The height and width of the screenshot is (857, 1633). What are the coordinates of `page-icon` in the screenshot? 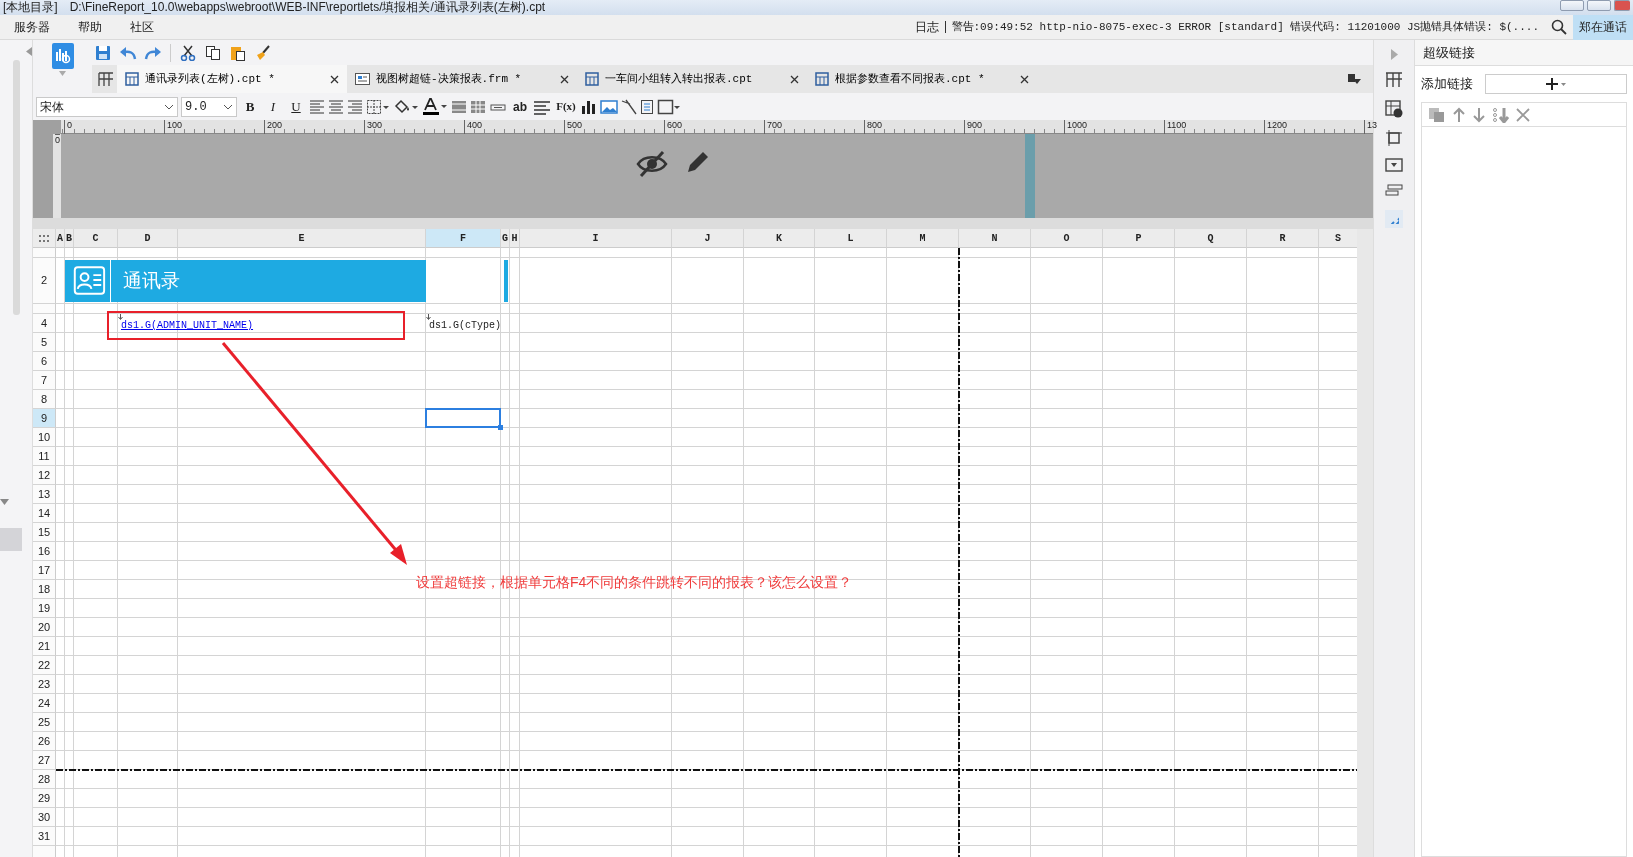 It's located at (647, 106).